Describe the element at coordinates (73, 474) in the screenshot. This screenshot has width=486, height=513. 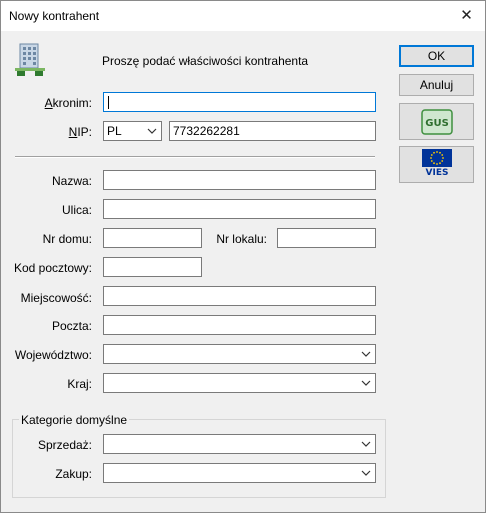
I see `zakup-label: Zakup:` at that location.